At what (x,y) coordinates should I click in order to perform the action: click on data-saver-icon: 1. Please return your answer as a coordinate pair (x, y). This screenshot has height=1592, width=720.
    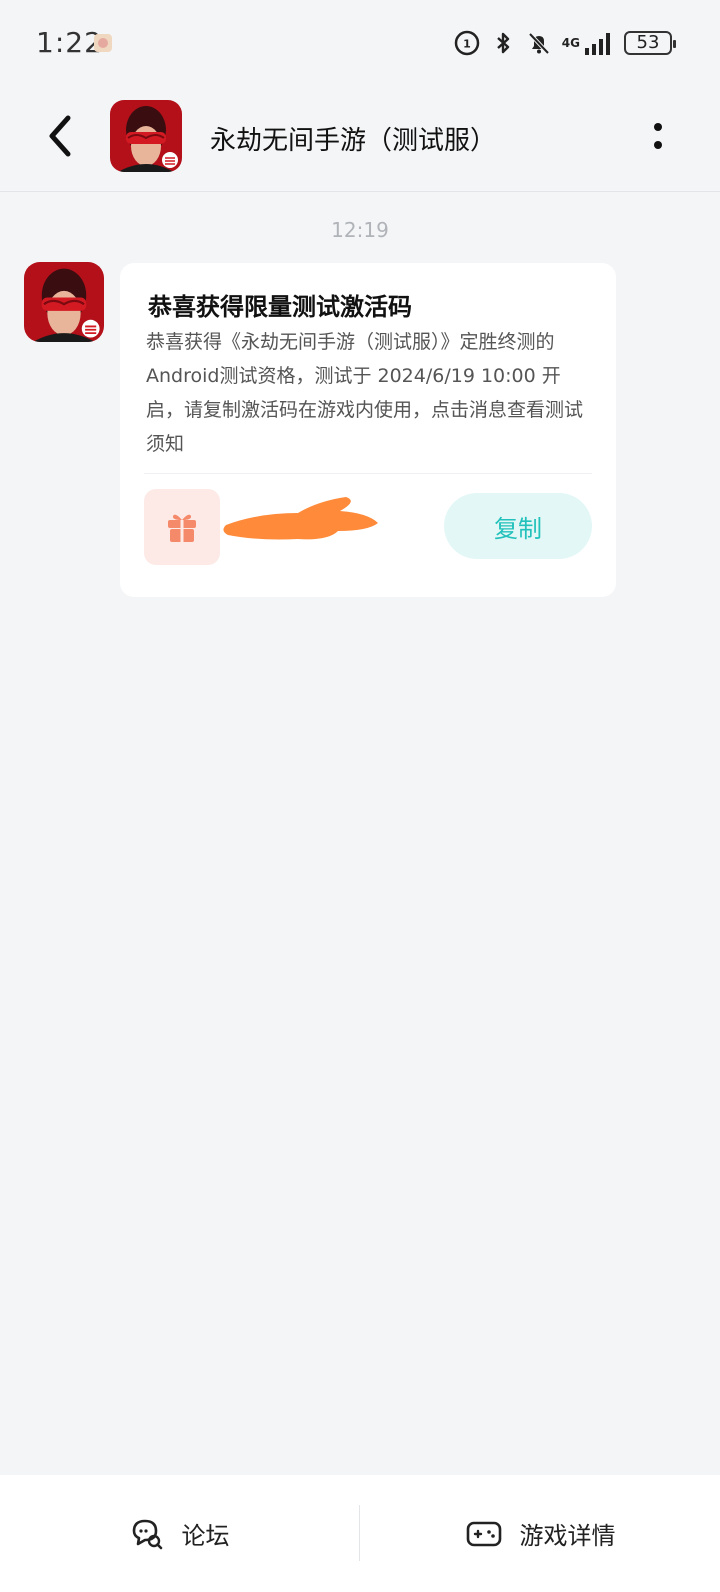
    Looking at the image, I should click on (467, 43).